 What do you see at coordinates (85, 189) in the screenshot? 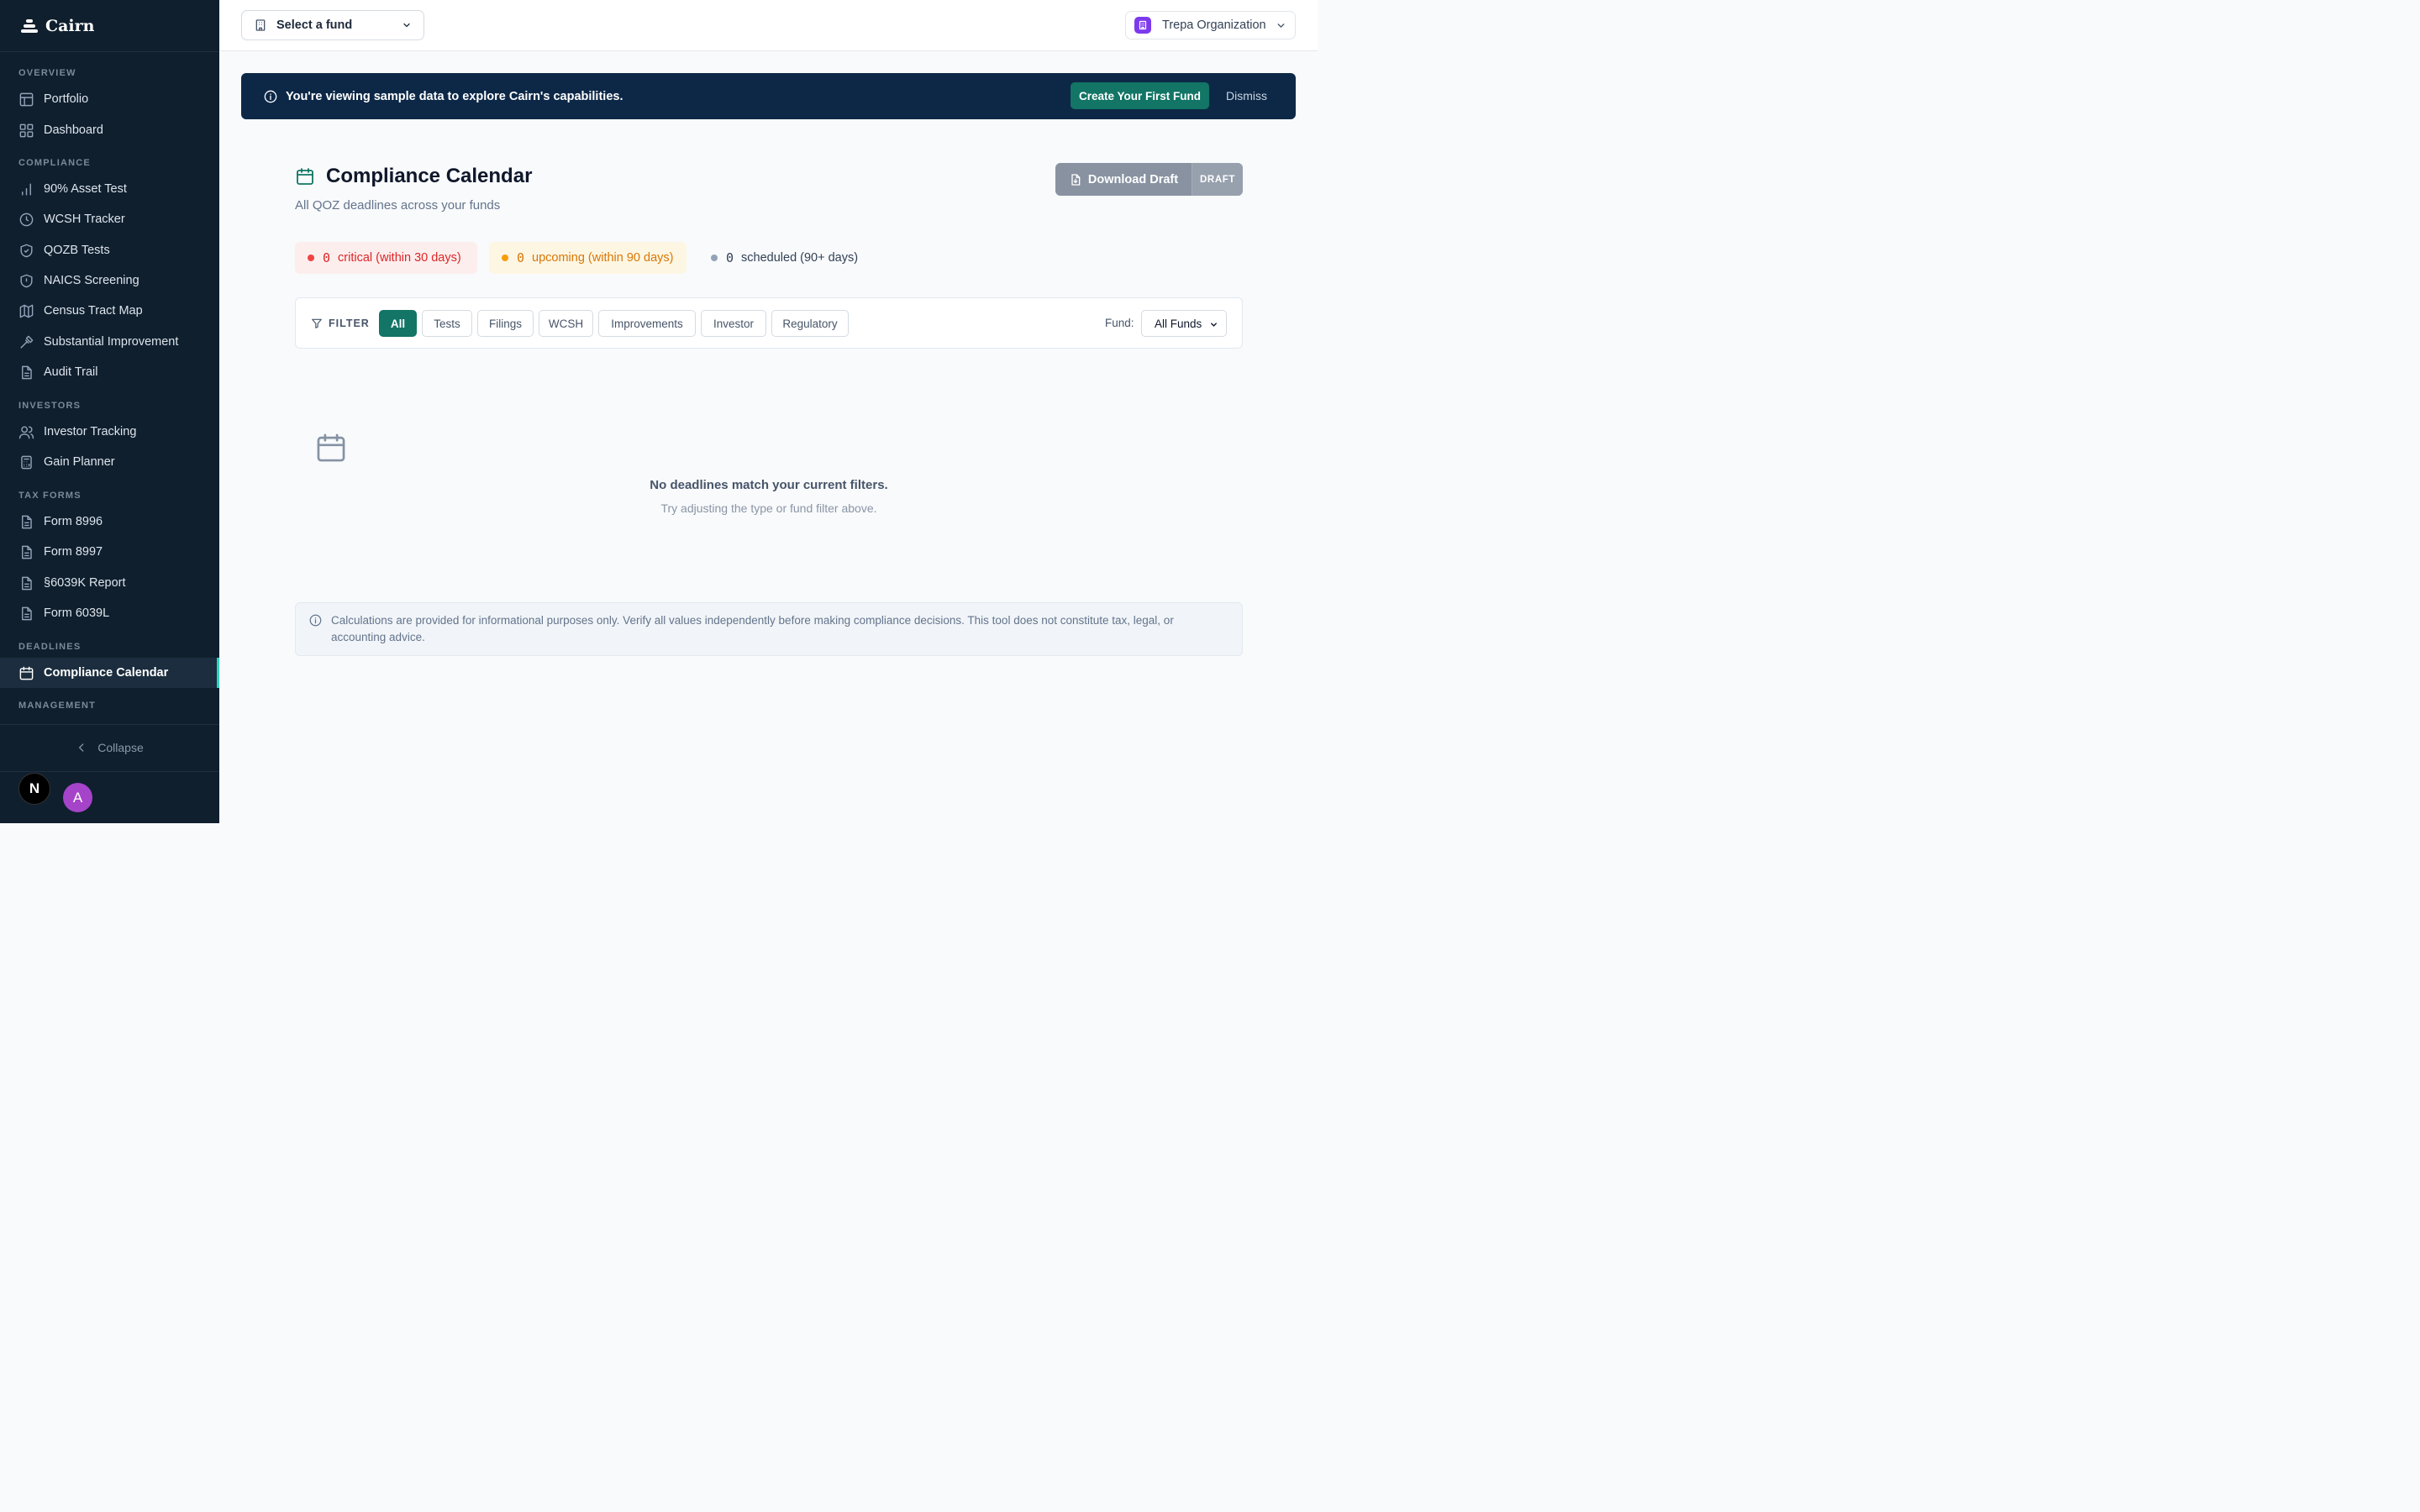
I see `sidebar-item-label: 90% Asset Test` at bounding box center [85, 189].